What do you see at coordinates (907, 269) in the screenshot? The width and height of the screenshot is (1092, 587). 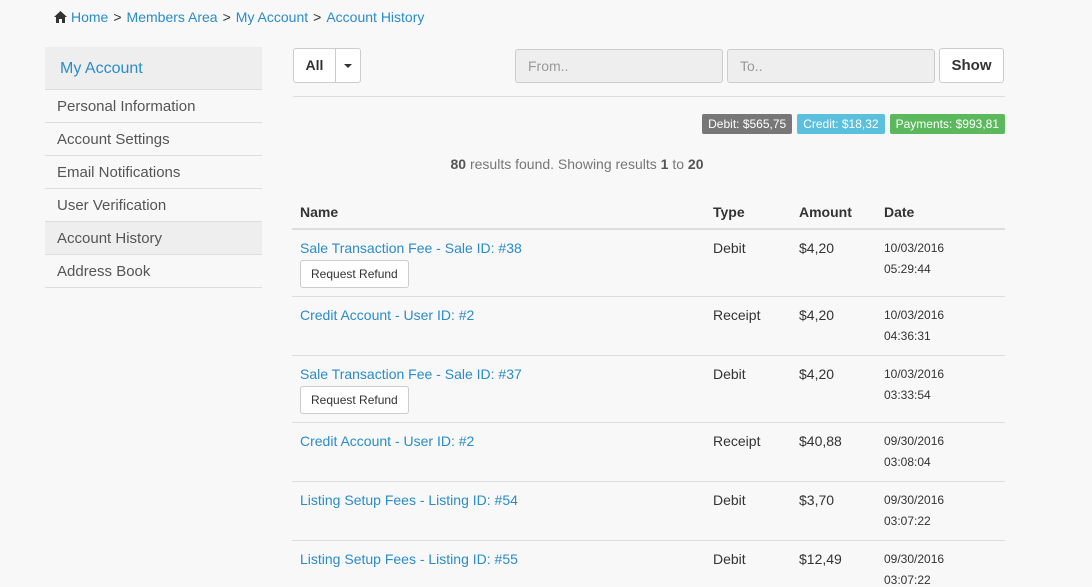 I see `time-value: 05:29:44` at bounding box center [907, 269].